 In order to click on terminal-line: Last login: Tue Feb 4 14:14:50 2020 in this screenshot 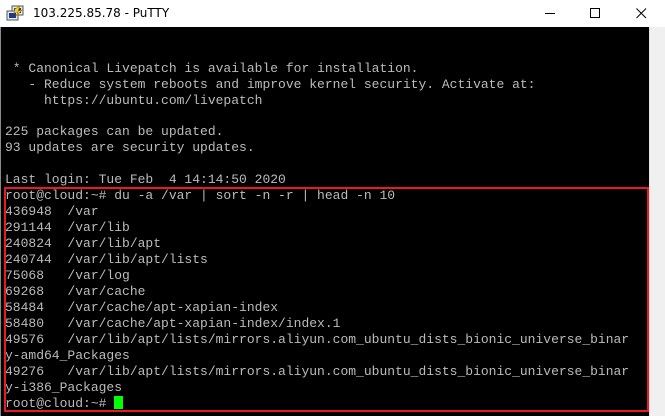, I will do `click(145, 179)`.